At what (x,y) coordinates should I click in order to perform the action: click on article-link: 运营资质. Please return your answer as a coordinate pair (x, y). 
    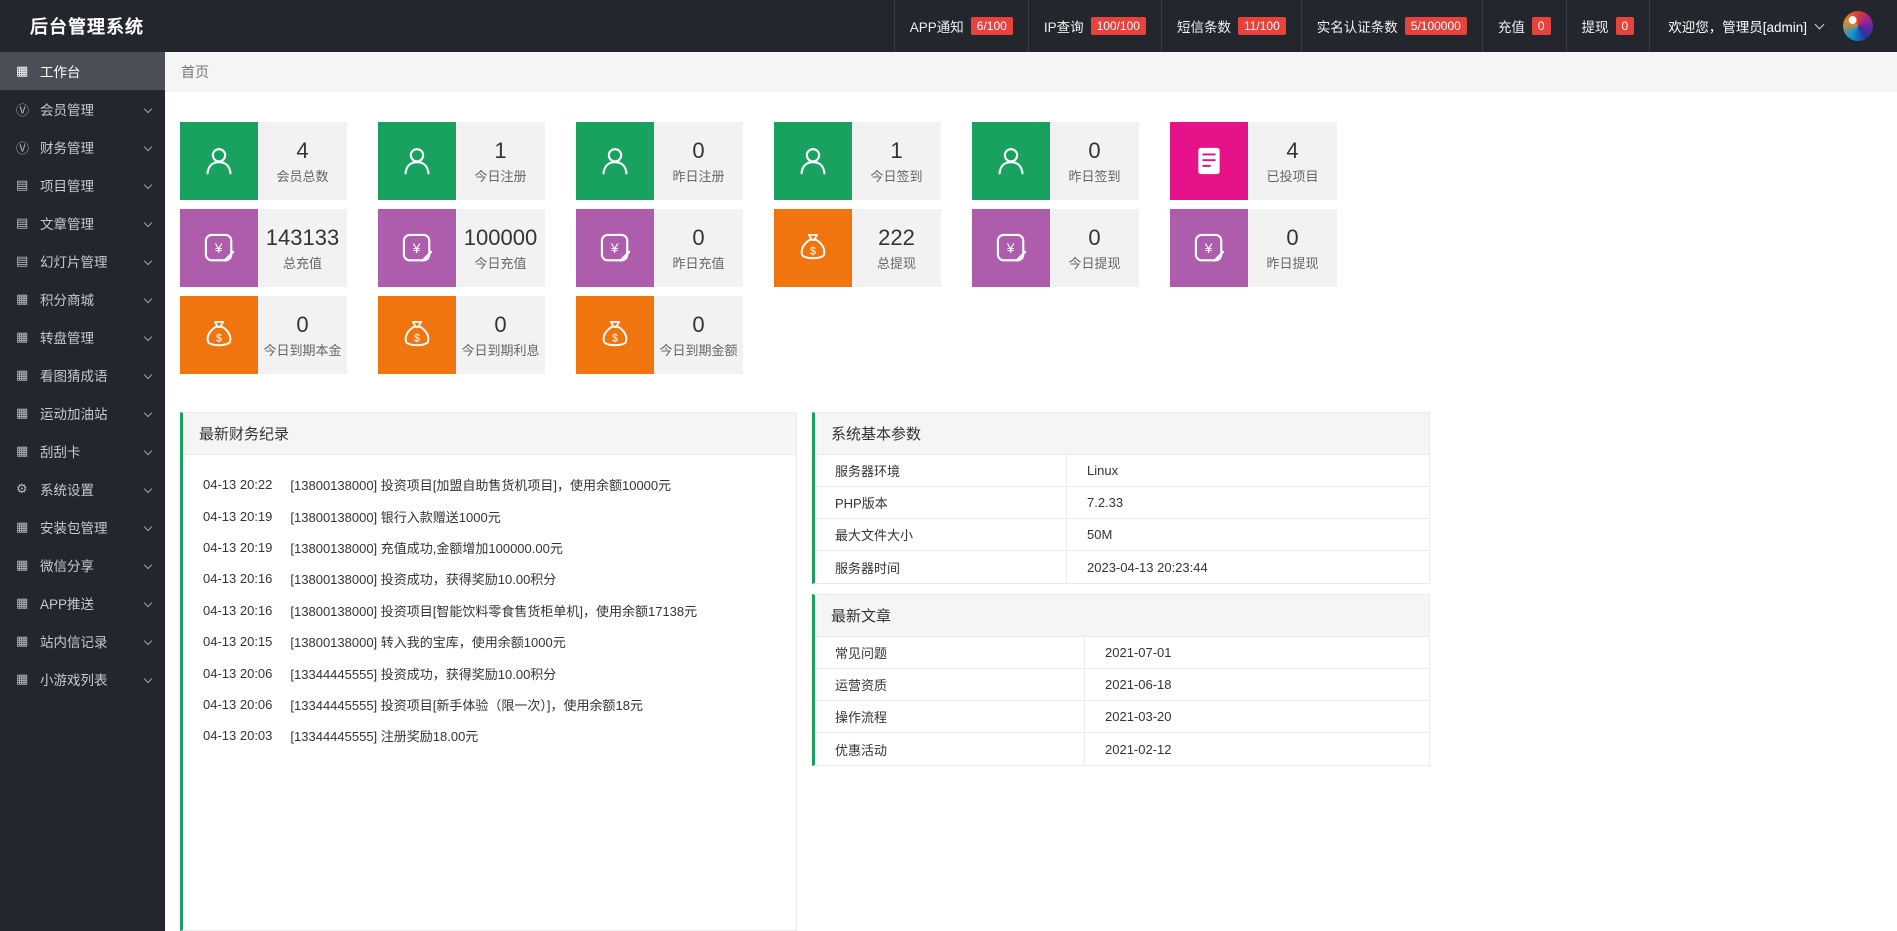
    Looking at the image, I should click on (950, 684).